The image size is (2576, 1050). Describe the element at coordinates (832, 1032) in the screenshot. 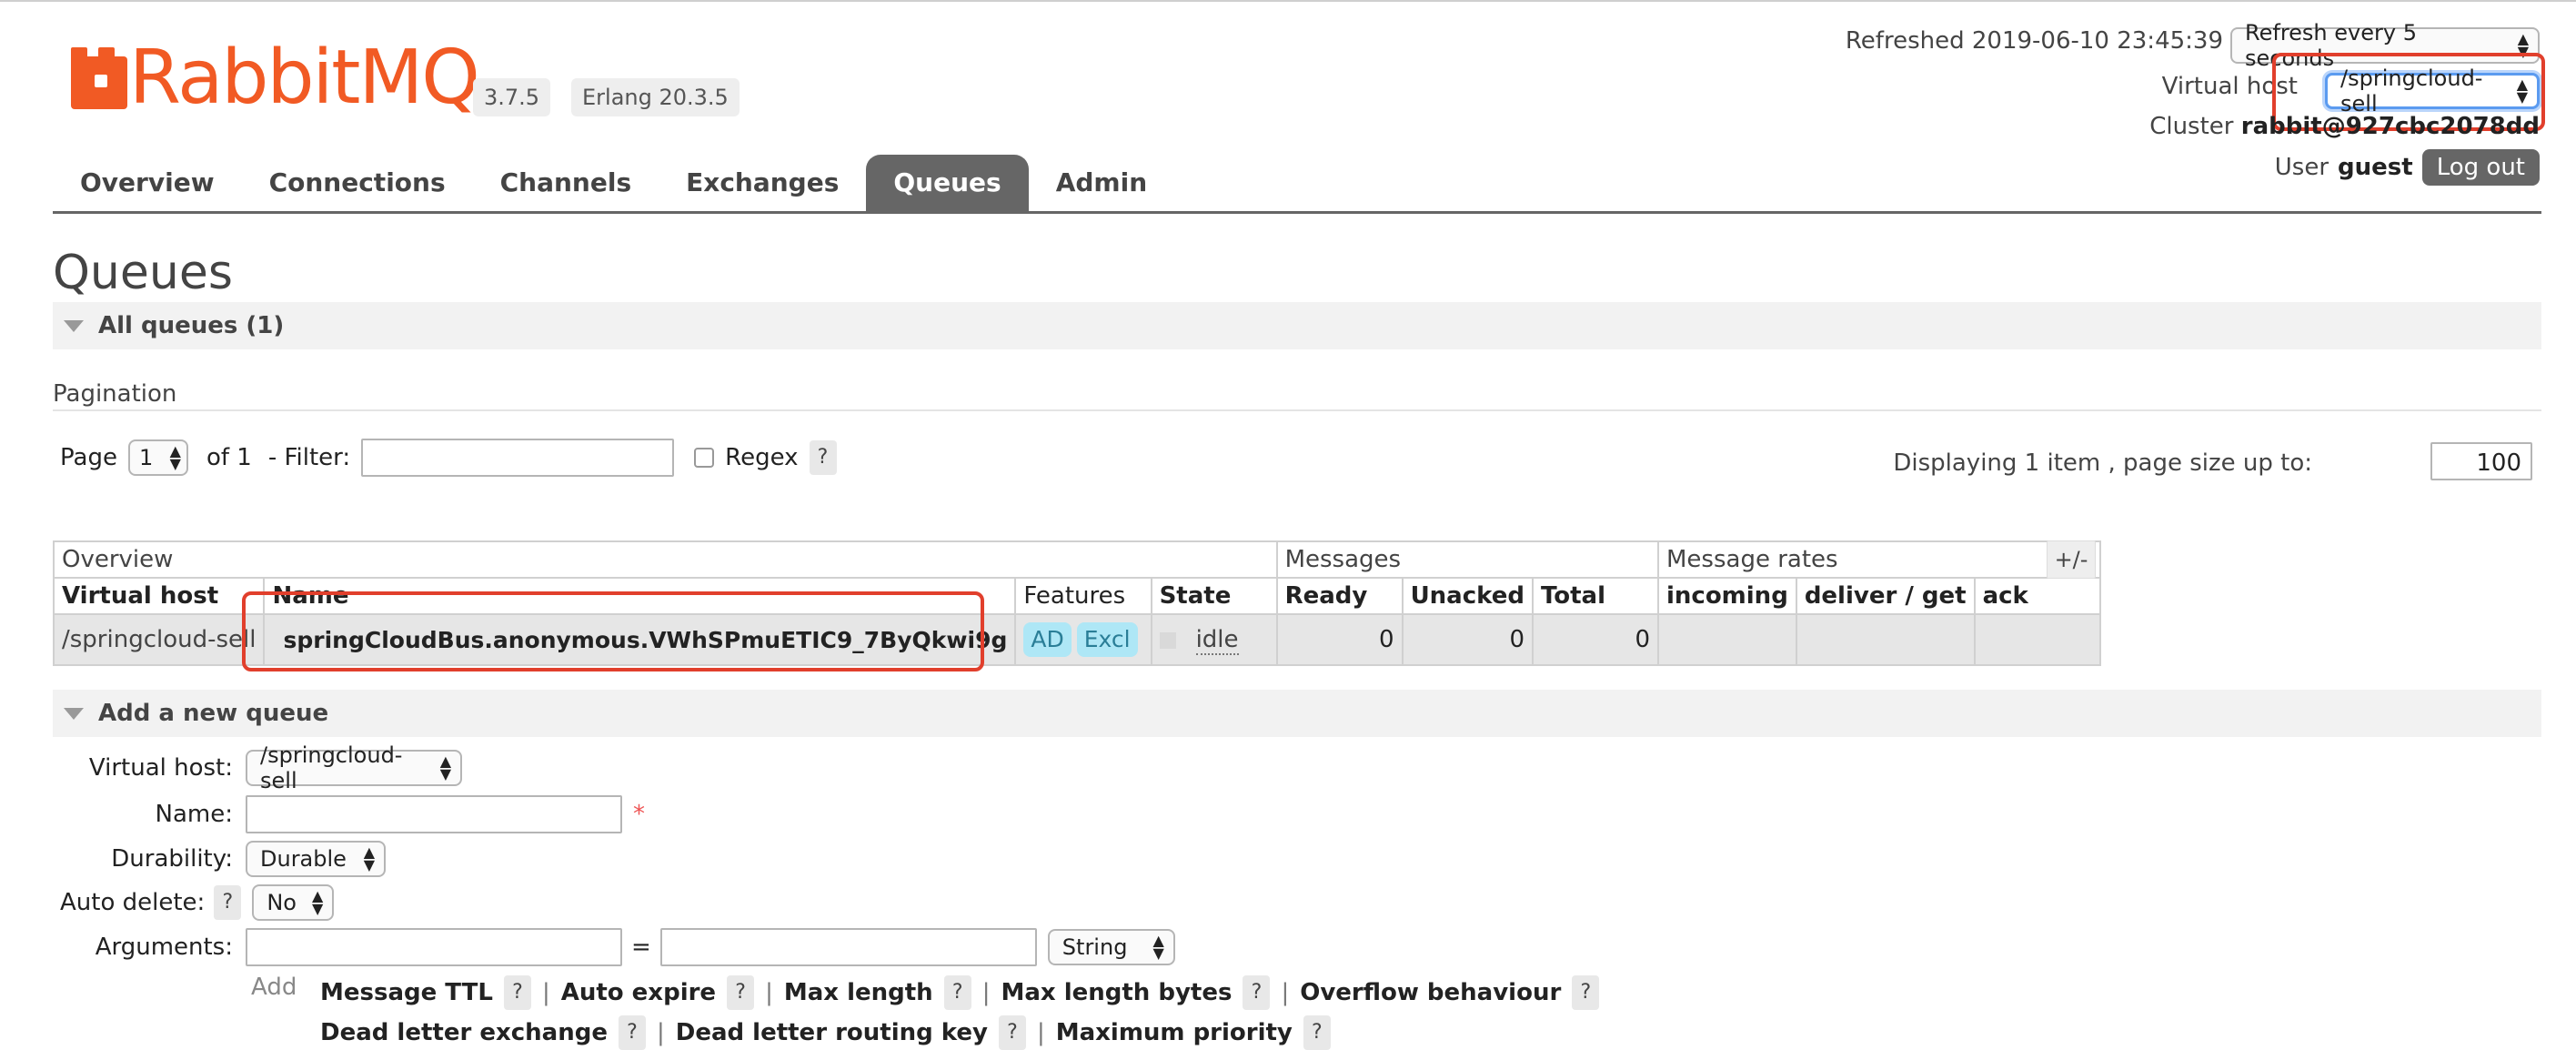

I see `arg-link-dead-letter-routing-key: Dead letter routing key` at that location.